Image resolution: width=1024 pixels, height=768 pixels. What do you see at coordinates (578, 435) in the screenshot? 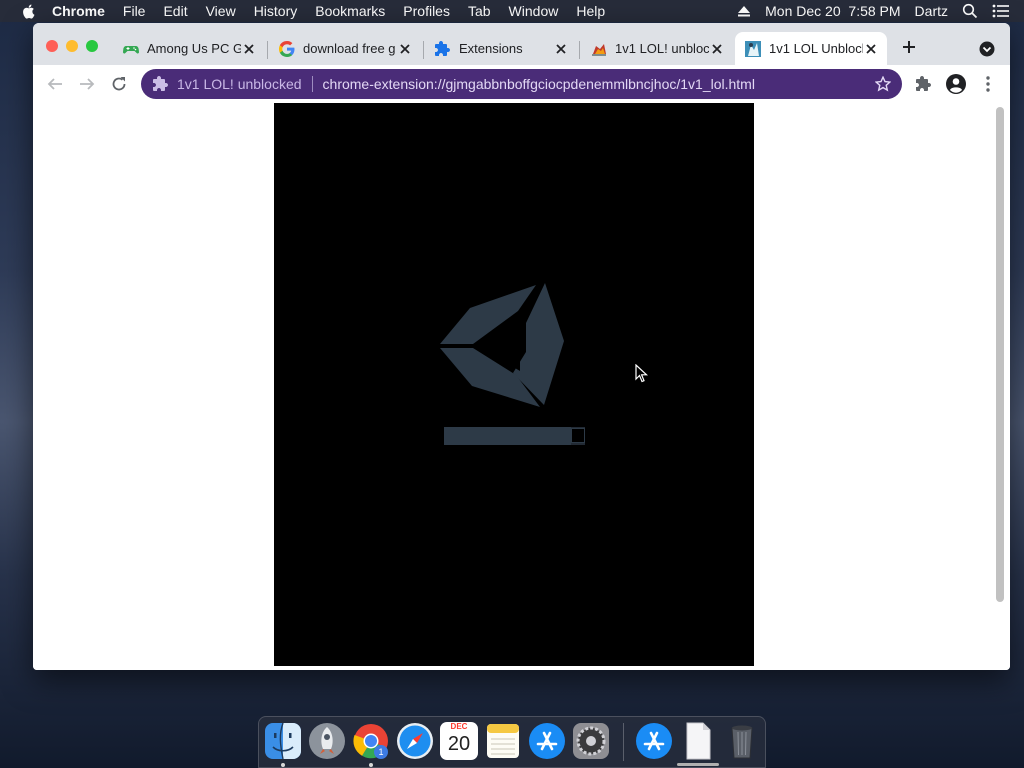
I see `loading-progress-end` at bounding box center [578, 435].